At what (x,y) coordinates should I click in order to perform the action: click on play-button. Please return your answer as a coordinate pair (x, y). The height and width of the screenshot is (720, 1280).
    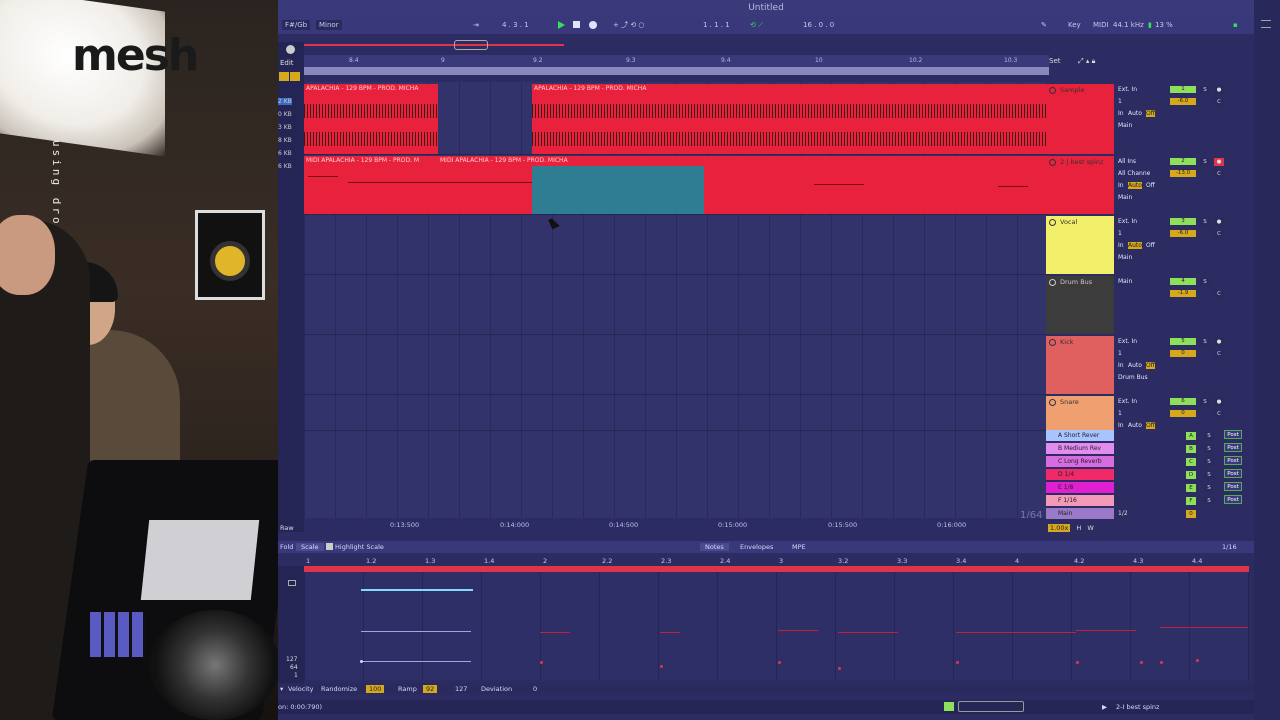
    Looking at the image, I should click on (561, 25).